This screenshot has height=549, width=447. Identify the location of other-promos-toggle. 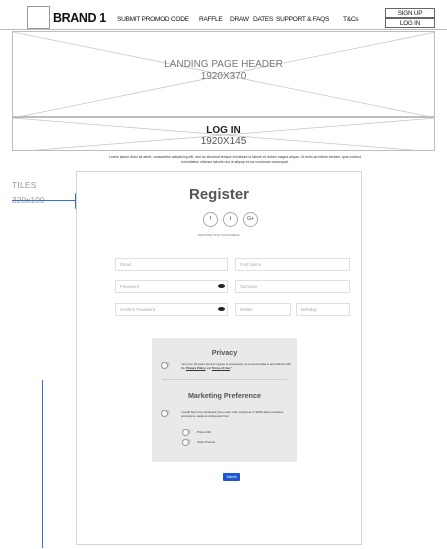
(186, 442).